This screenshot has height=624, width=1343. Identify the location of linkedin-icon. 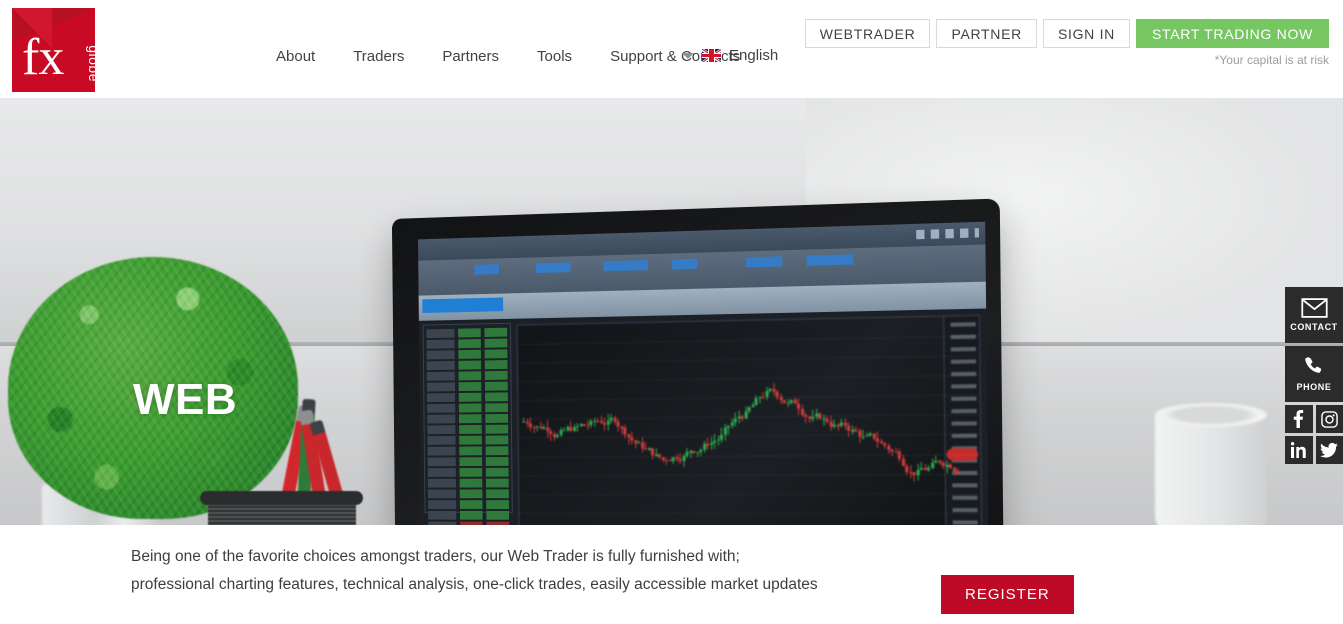
(1298, 450).